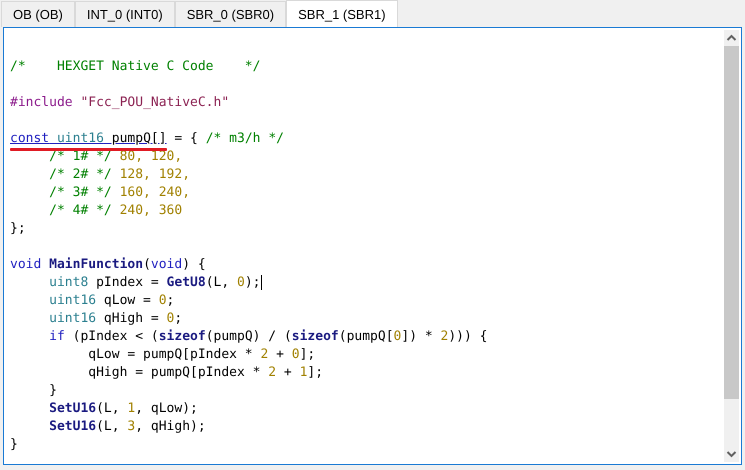 The image size is (745, 470). I want to click on code-line: void MainFunction(void) {, so click(108, 265).